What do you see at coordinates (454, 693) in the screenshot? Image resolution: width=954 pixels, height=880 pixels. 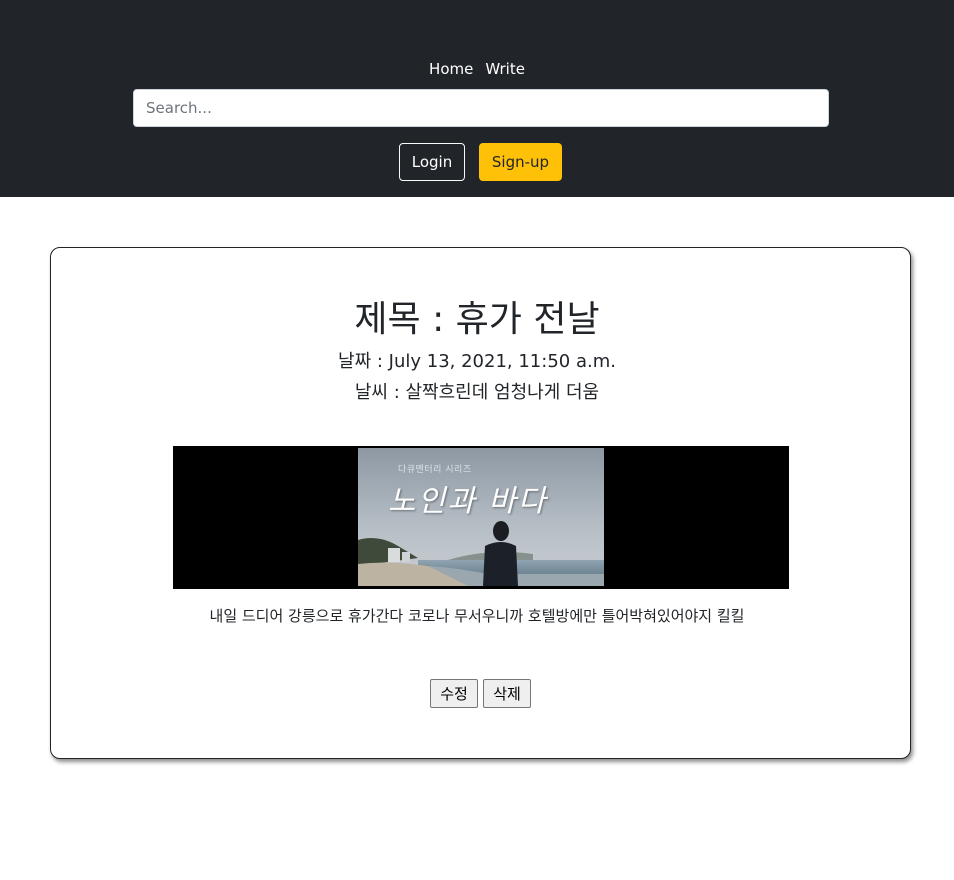 I see `edit-button: 수정` at bounding box center [454, 693].